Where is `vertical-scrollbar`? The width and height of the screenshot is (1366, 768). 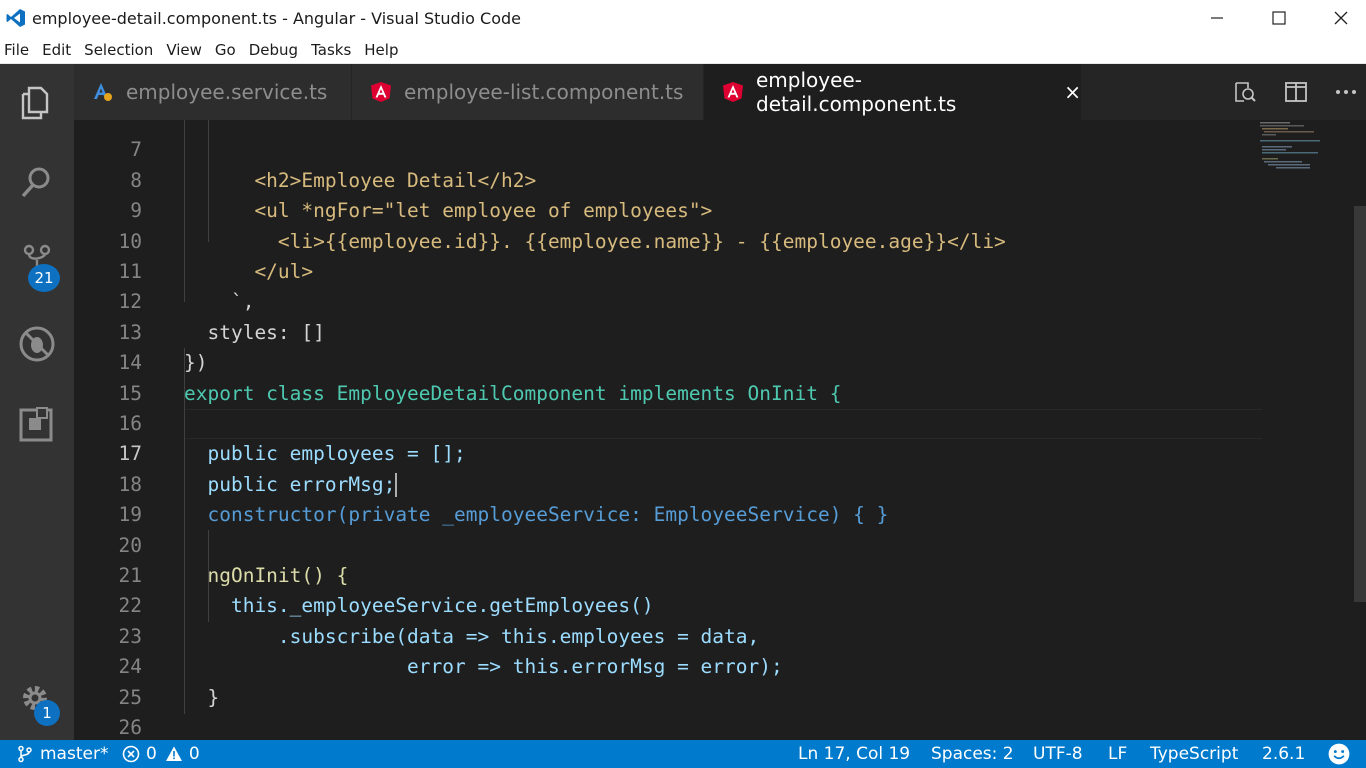 vertical-scrollbar is located at coordinates (1360, 404).